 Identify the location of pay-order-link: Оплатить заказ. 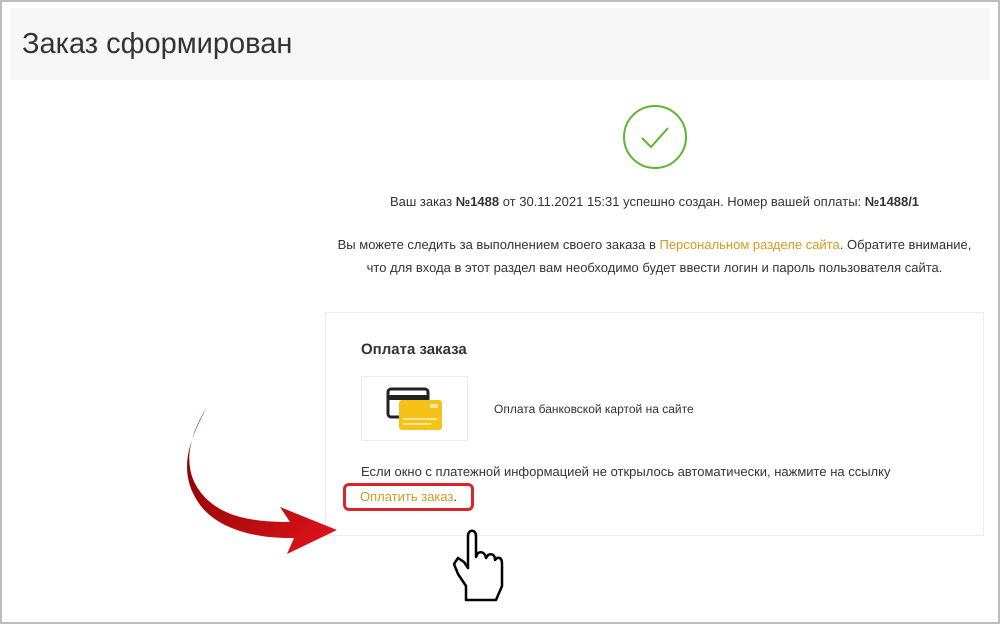
(407, 496).